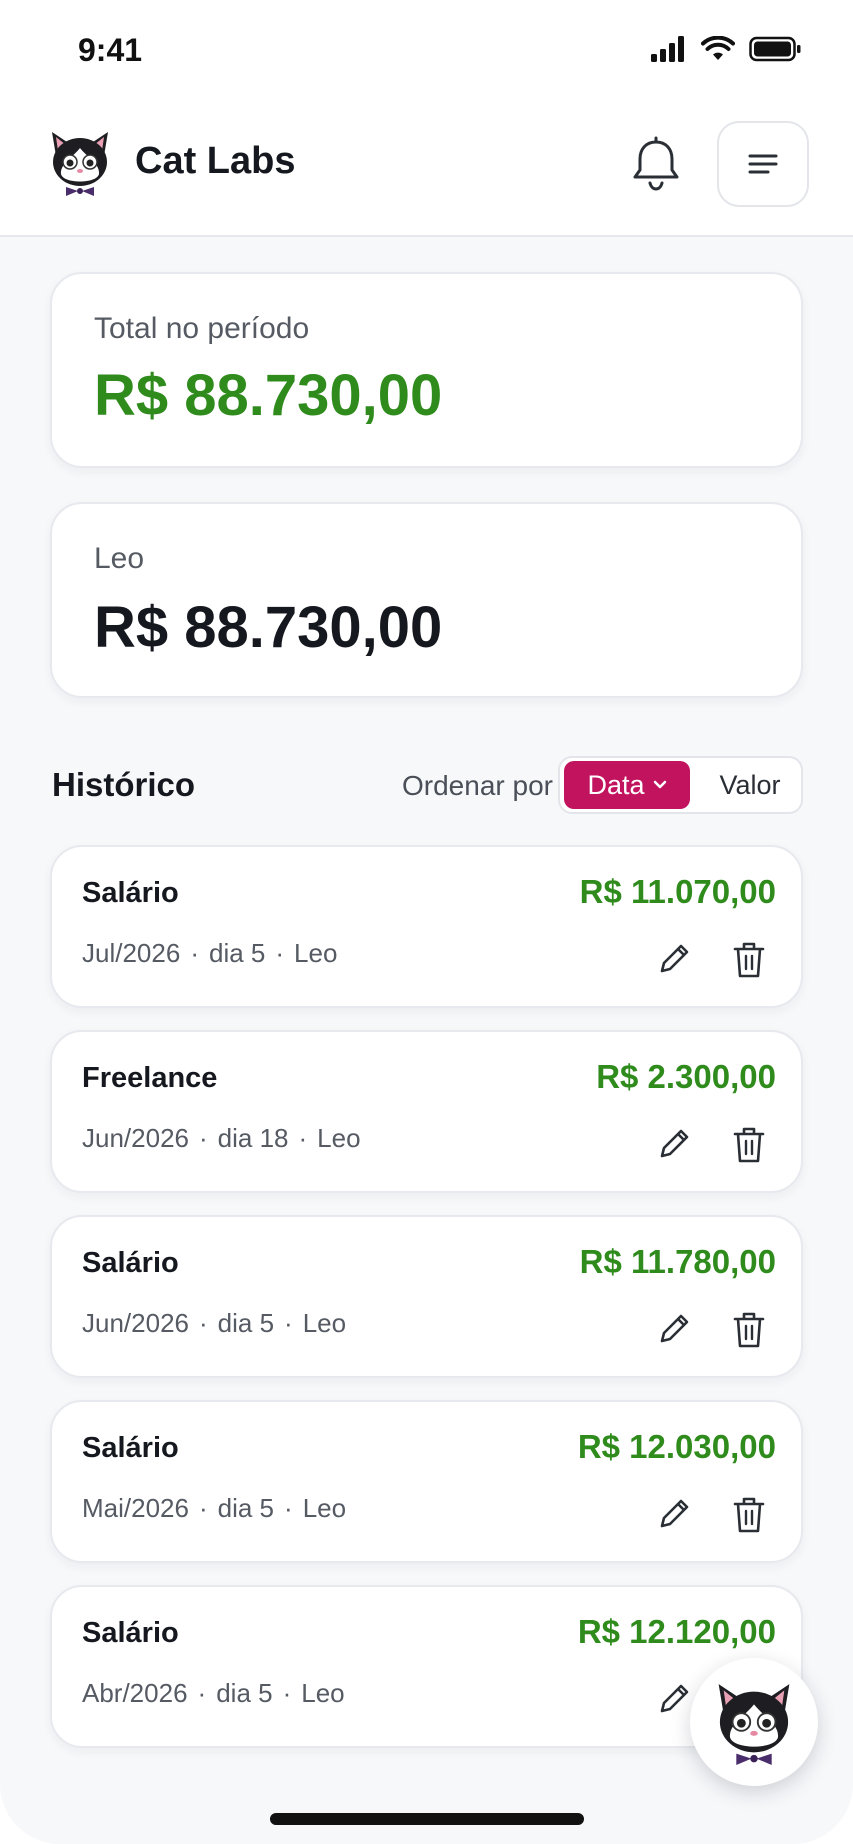 This screenshot has height=1844, width=853. Describe the element at coordinates (214, 1323) in the screenshot. I see `entry-meta: Jun/2026 · dia 5 · Leo` at that location.